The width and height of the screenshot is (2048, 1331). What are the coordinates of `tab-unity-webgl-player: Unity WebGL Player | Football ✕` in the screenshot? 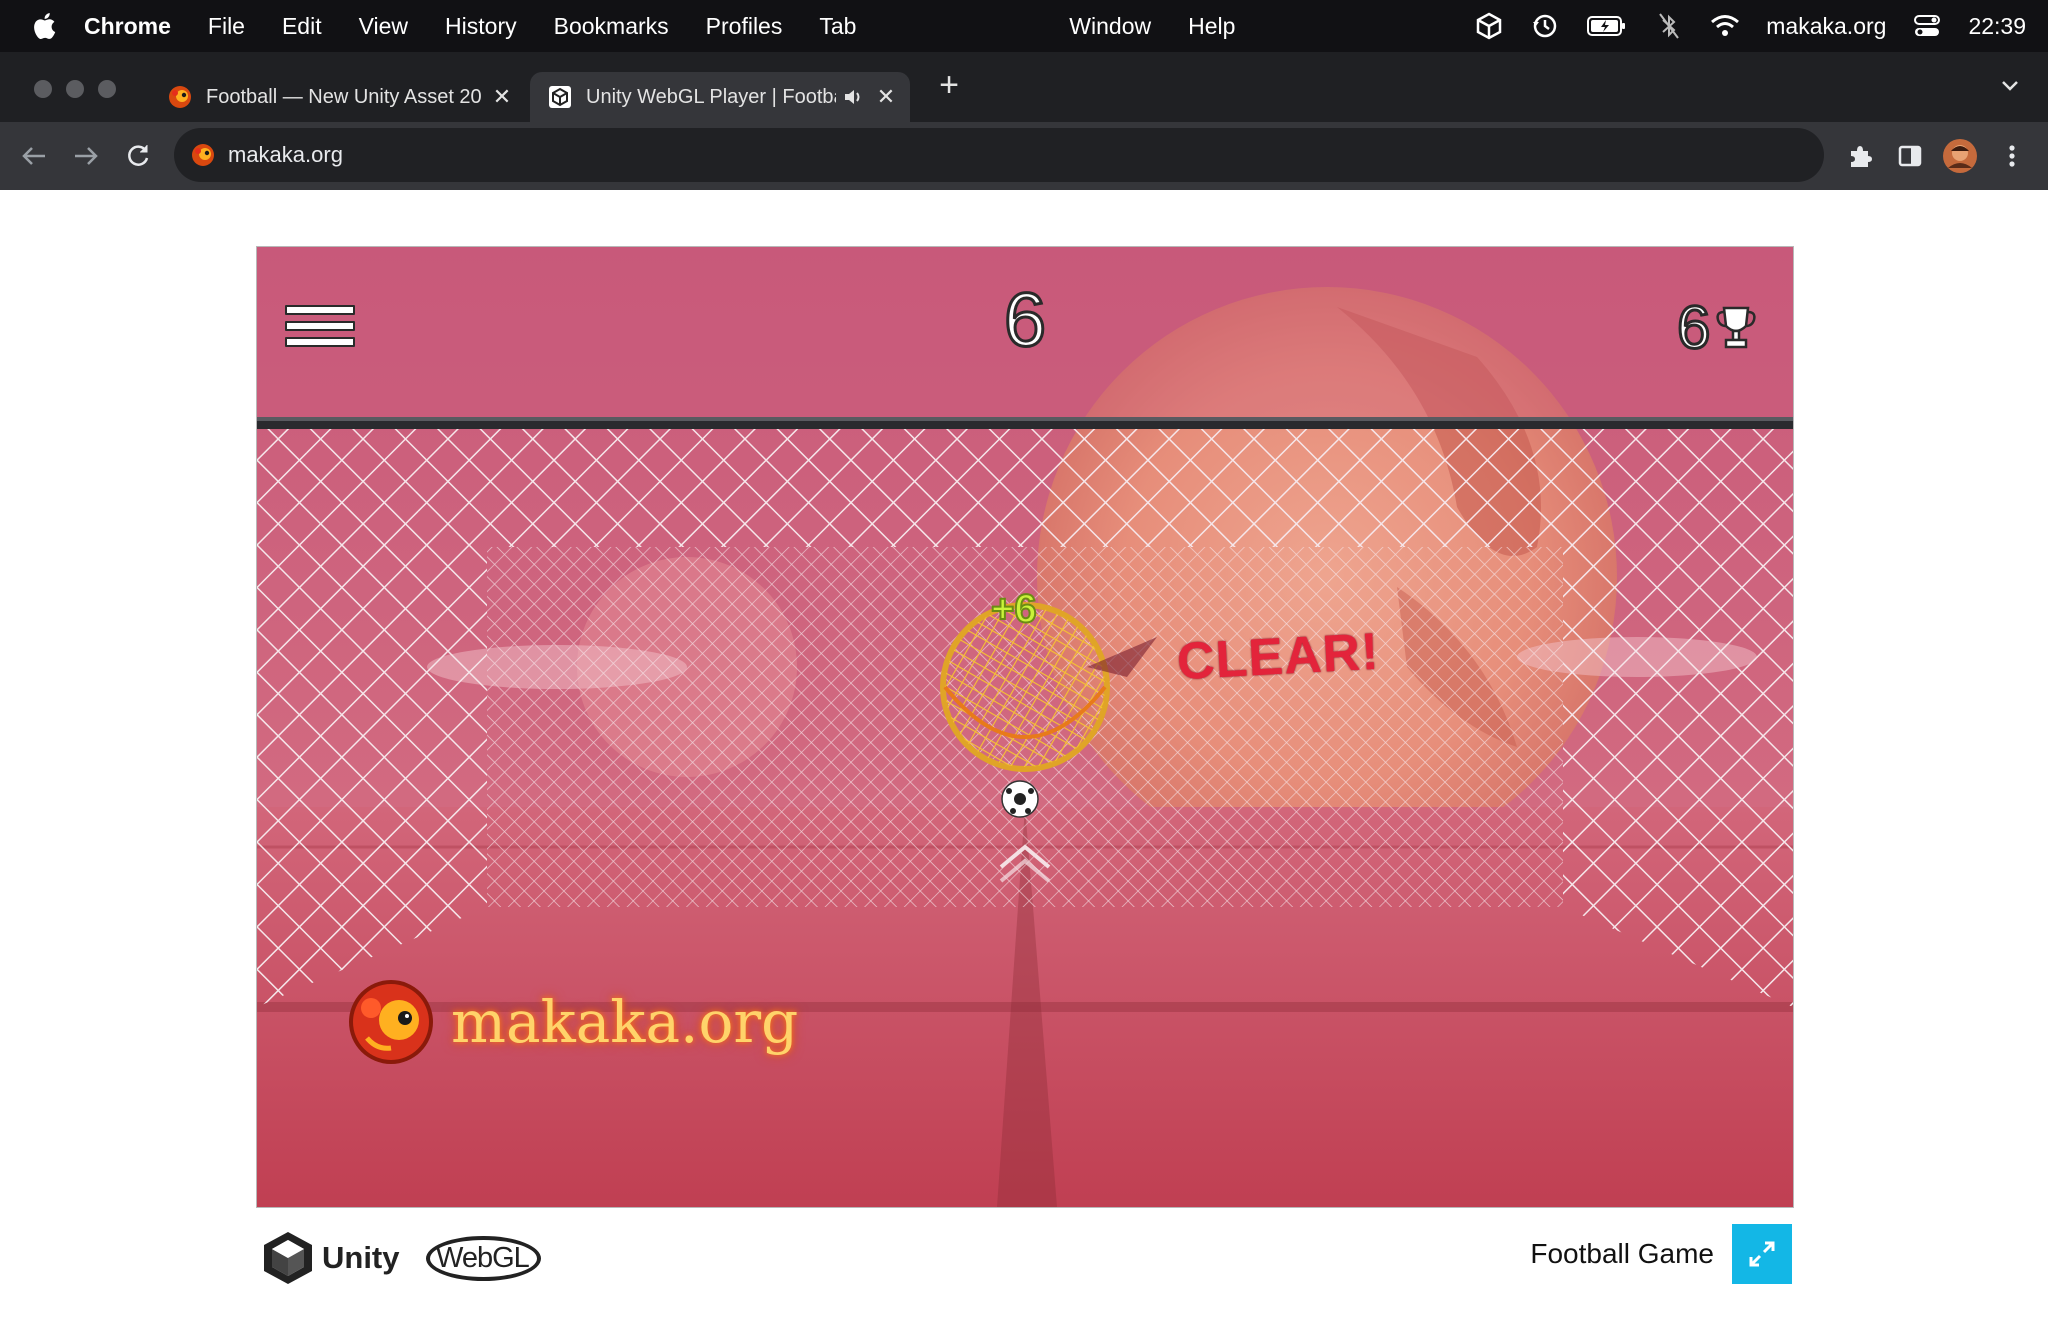 It's located at (720, 97).